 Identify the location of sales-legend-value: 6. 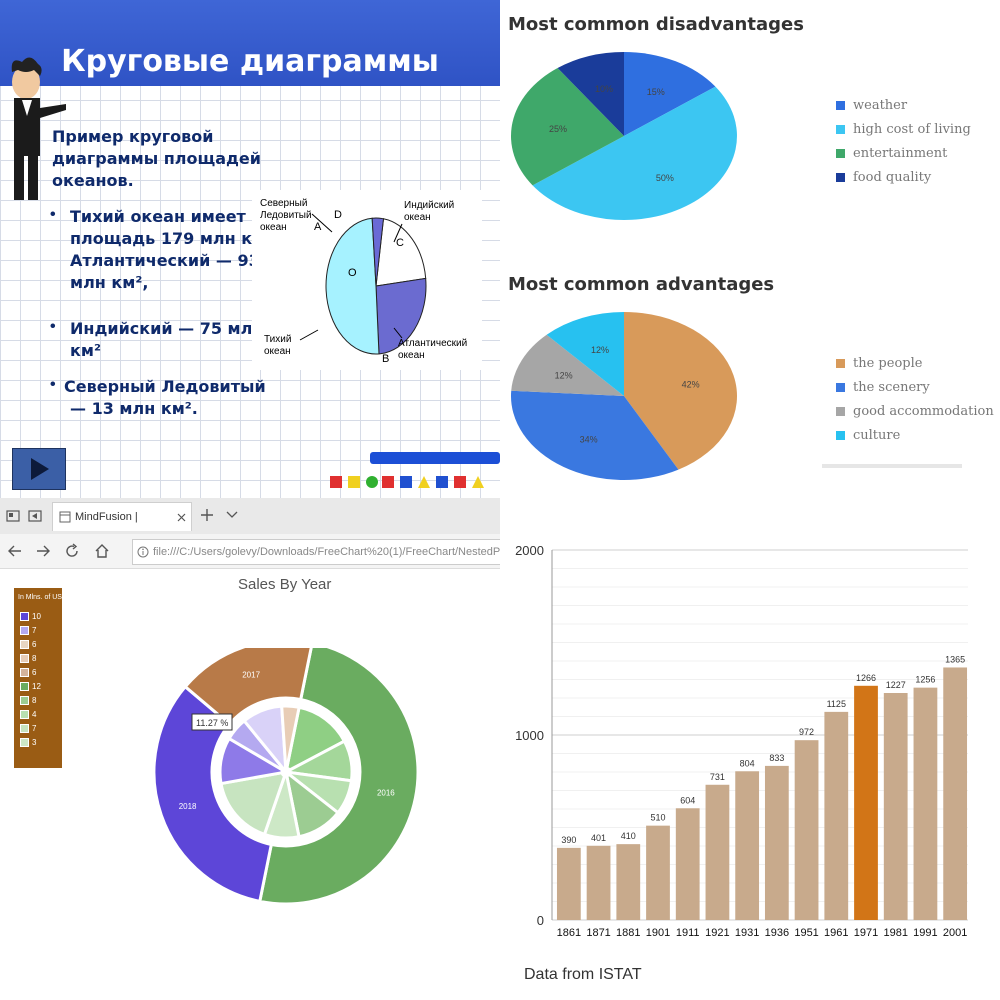
(34, 644).